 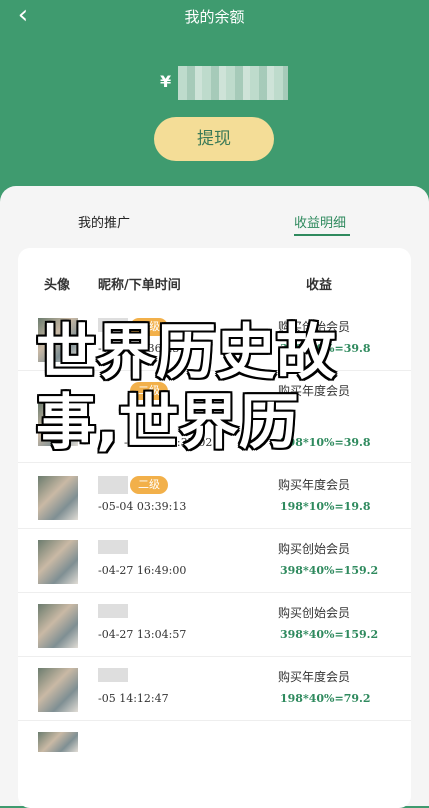 I want to click on balance-amount-masked, so click(x=233, y=83).